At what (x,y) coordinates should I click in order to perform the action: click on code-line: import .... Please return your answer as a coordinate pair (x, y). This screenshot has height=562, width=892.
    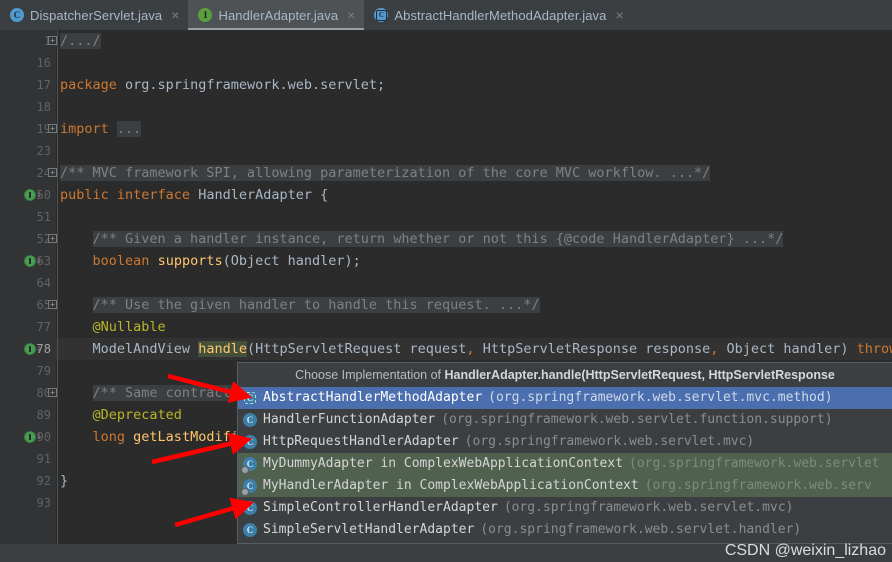
    Looking at the image, I should click on (101, 129).